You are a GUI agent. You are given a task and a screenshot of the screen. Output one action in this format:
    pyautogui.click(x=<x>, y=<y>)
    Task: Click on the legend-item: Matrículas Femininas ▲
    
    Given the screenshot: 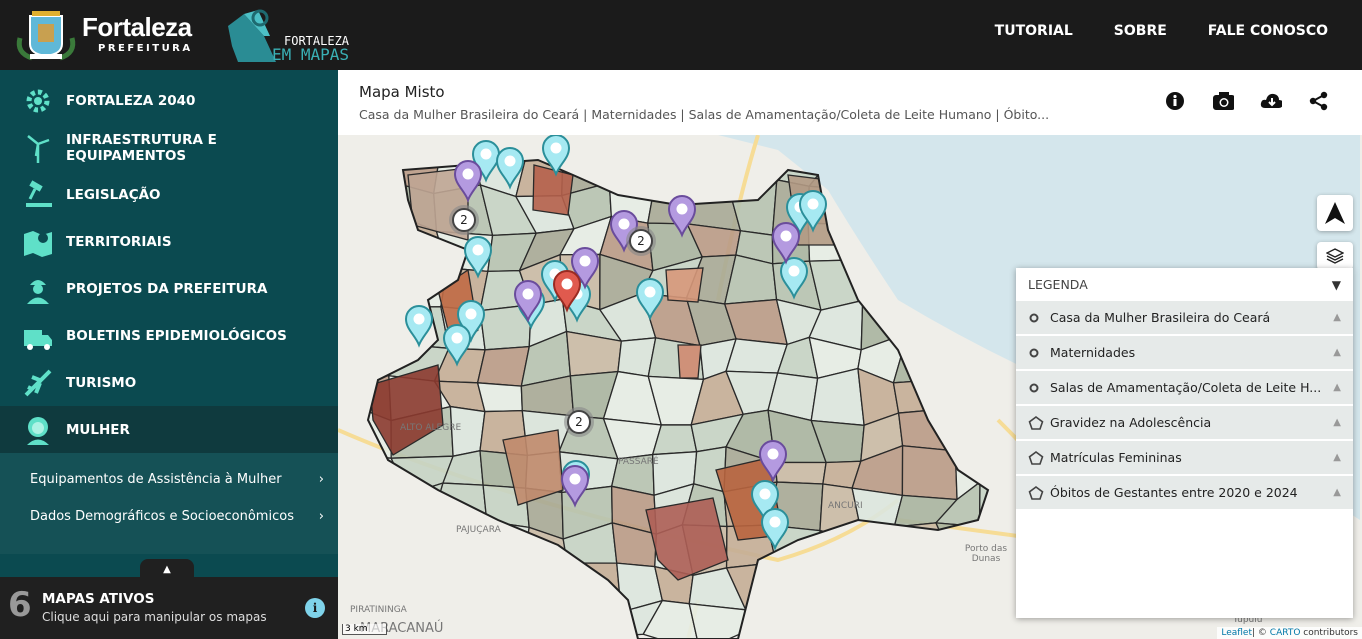 What is the action you would take?
    pyautogui.click(x=1184, y=457)
    